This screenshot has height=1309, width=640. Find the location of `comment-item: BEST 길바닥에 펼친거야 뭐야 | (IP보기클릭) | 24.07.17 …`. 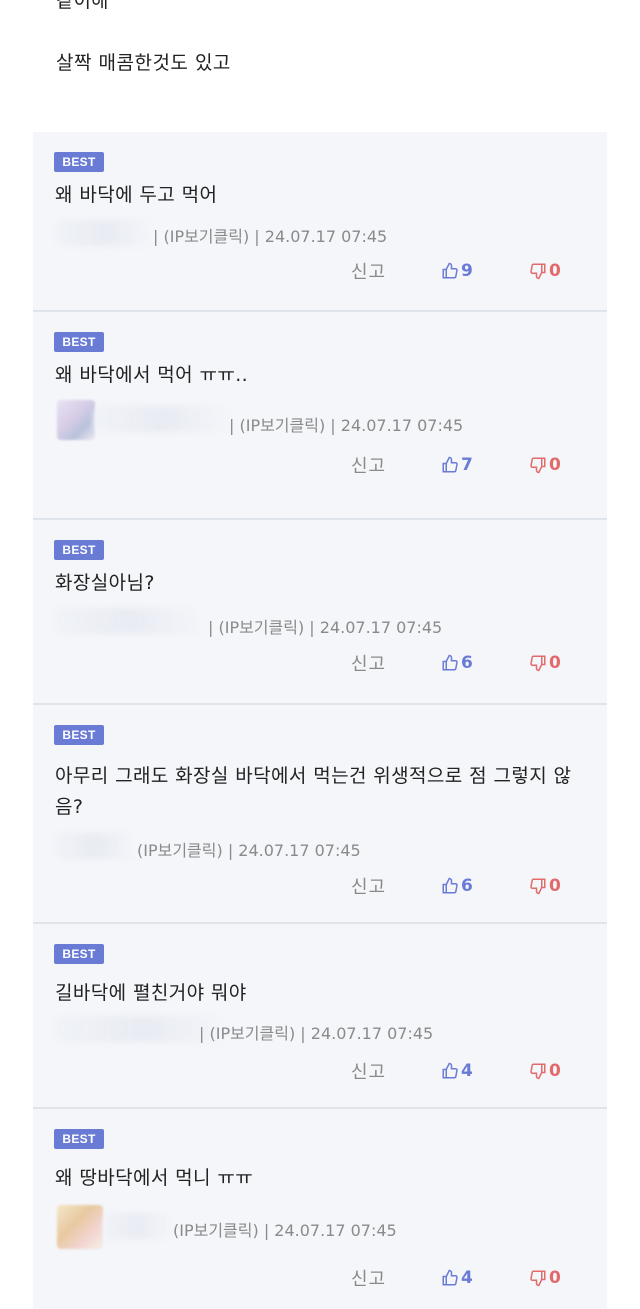

comment-item: BEST 길바닥에 펼친거야 뭐야 | (IP보기클릭) | 24.07.17 … is located at coordinates (320, 1016).